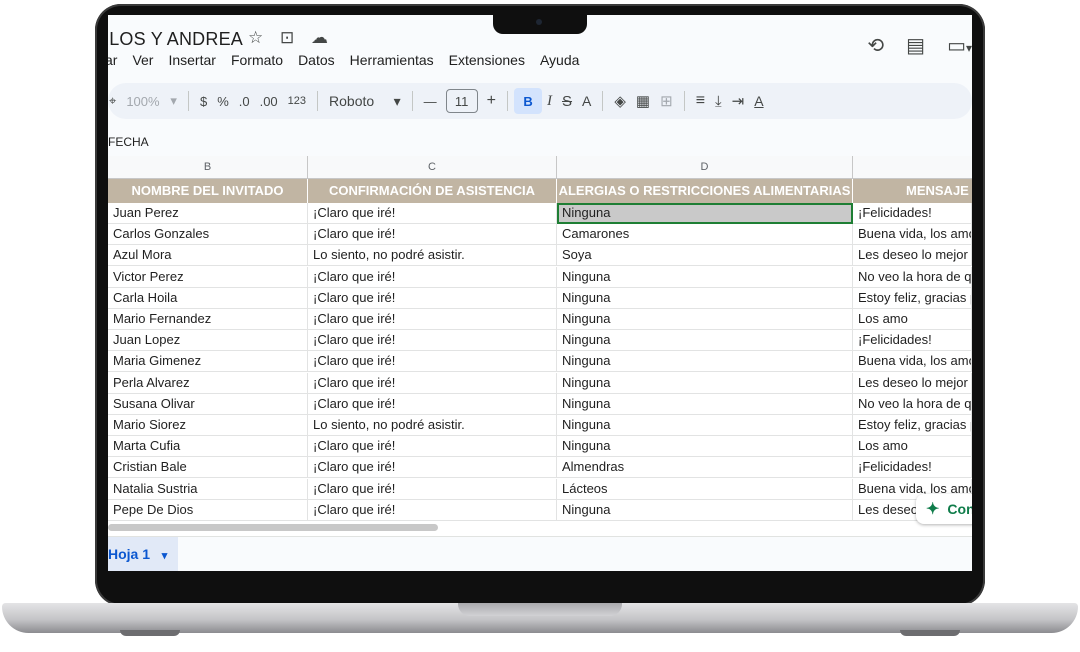  What do you see at coordinates (528, 101) in the screenshot?
I see `bold-button: B` at bounding box center [528, 101].